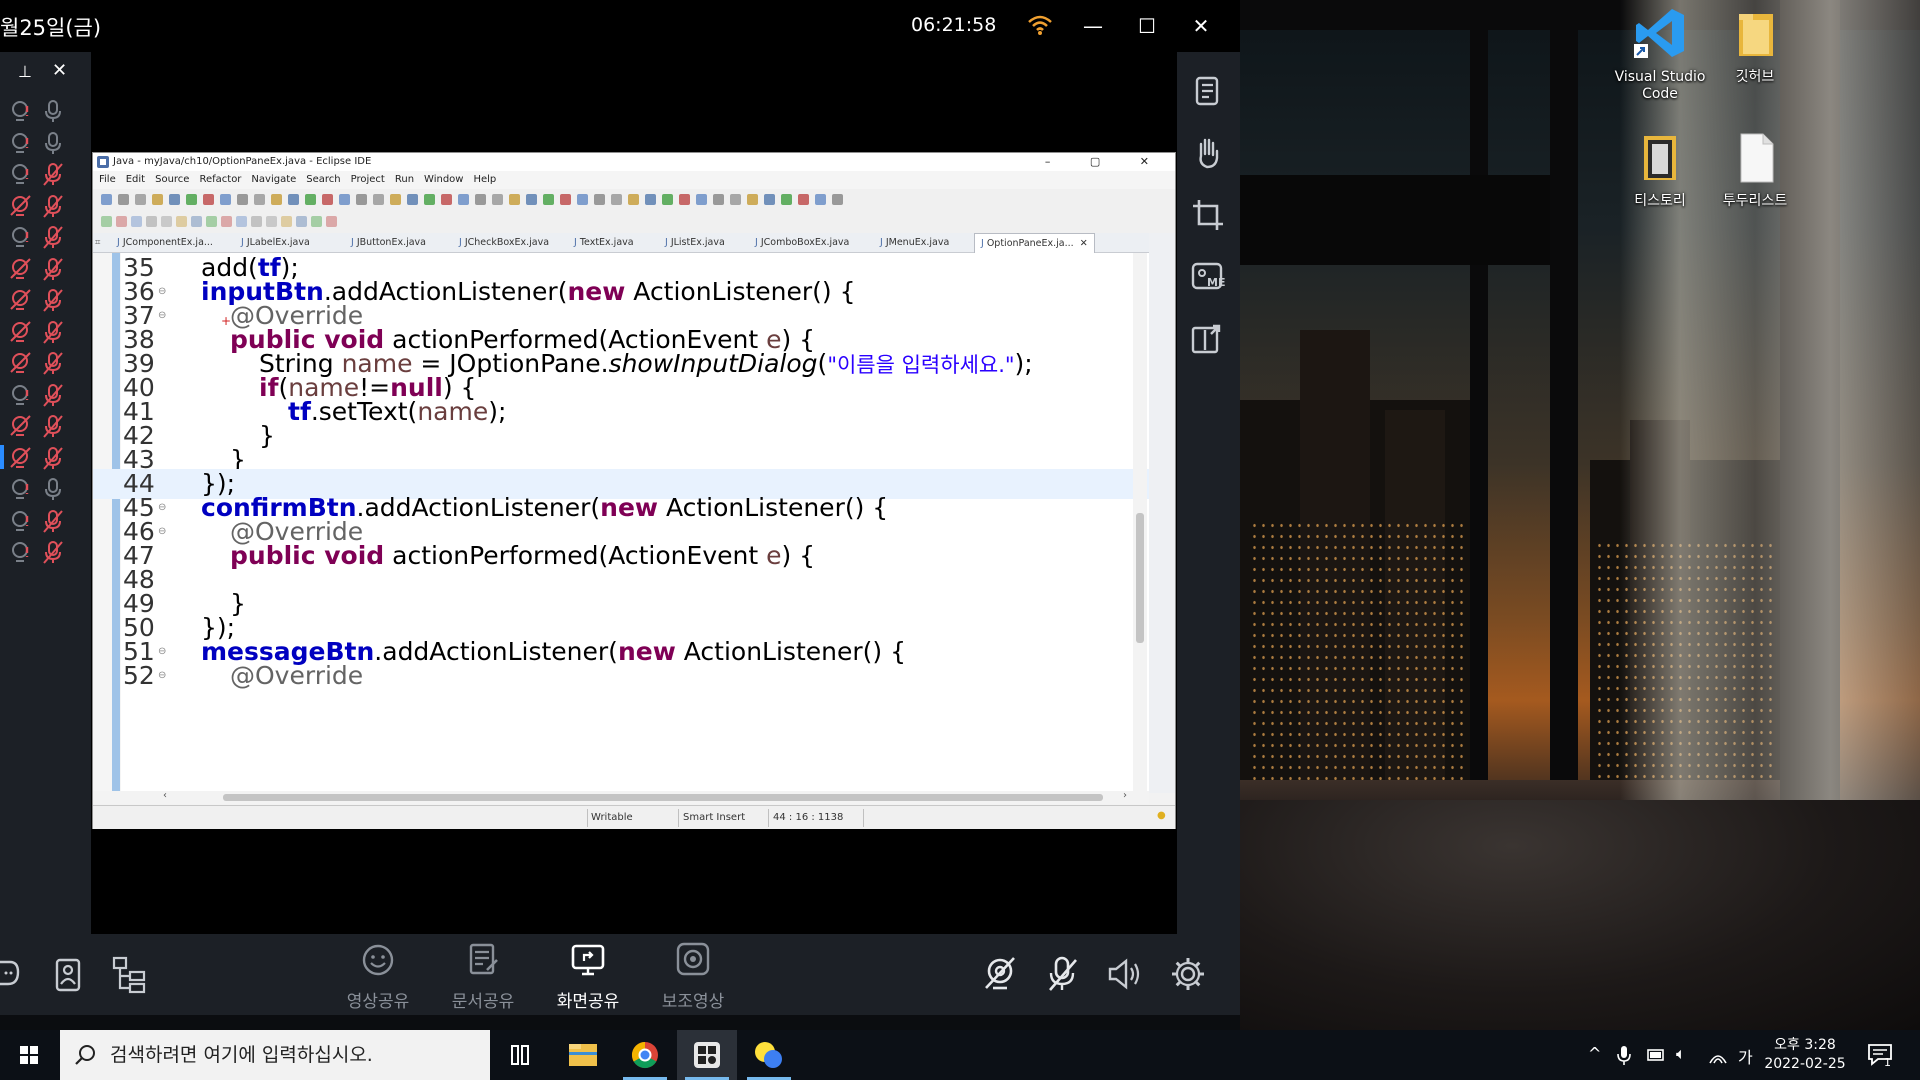  Describe the element at coordinates (1208, 153) in the screenshot. I see `raise-hand-icon` at that location.